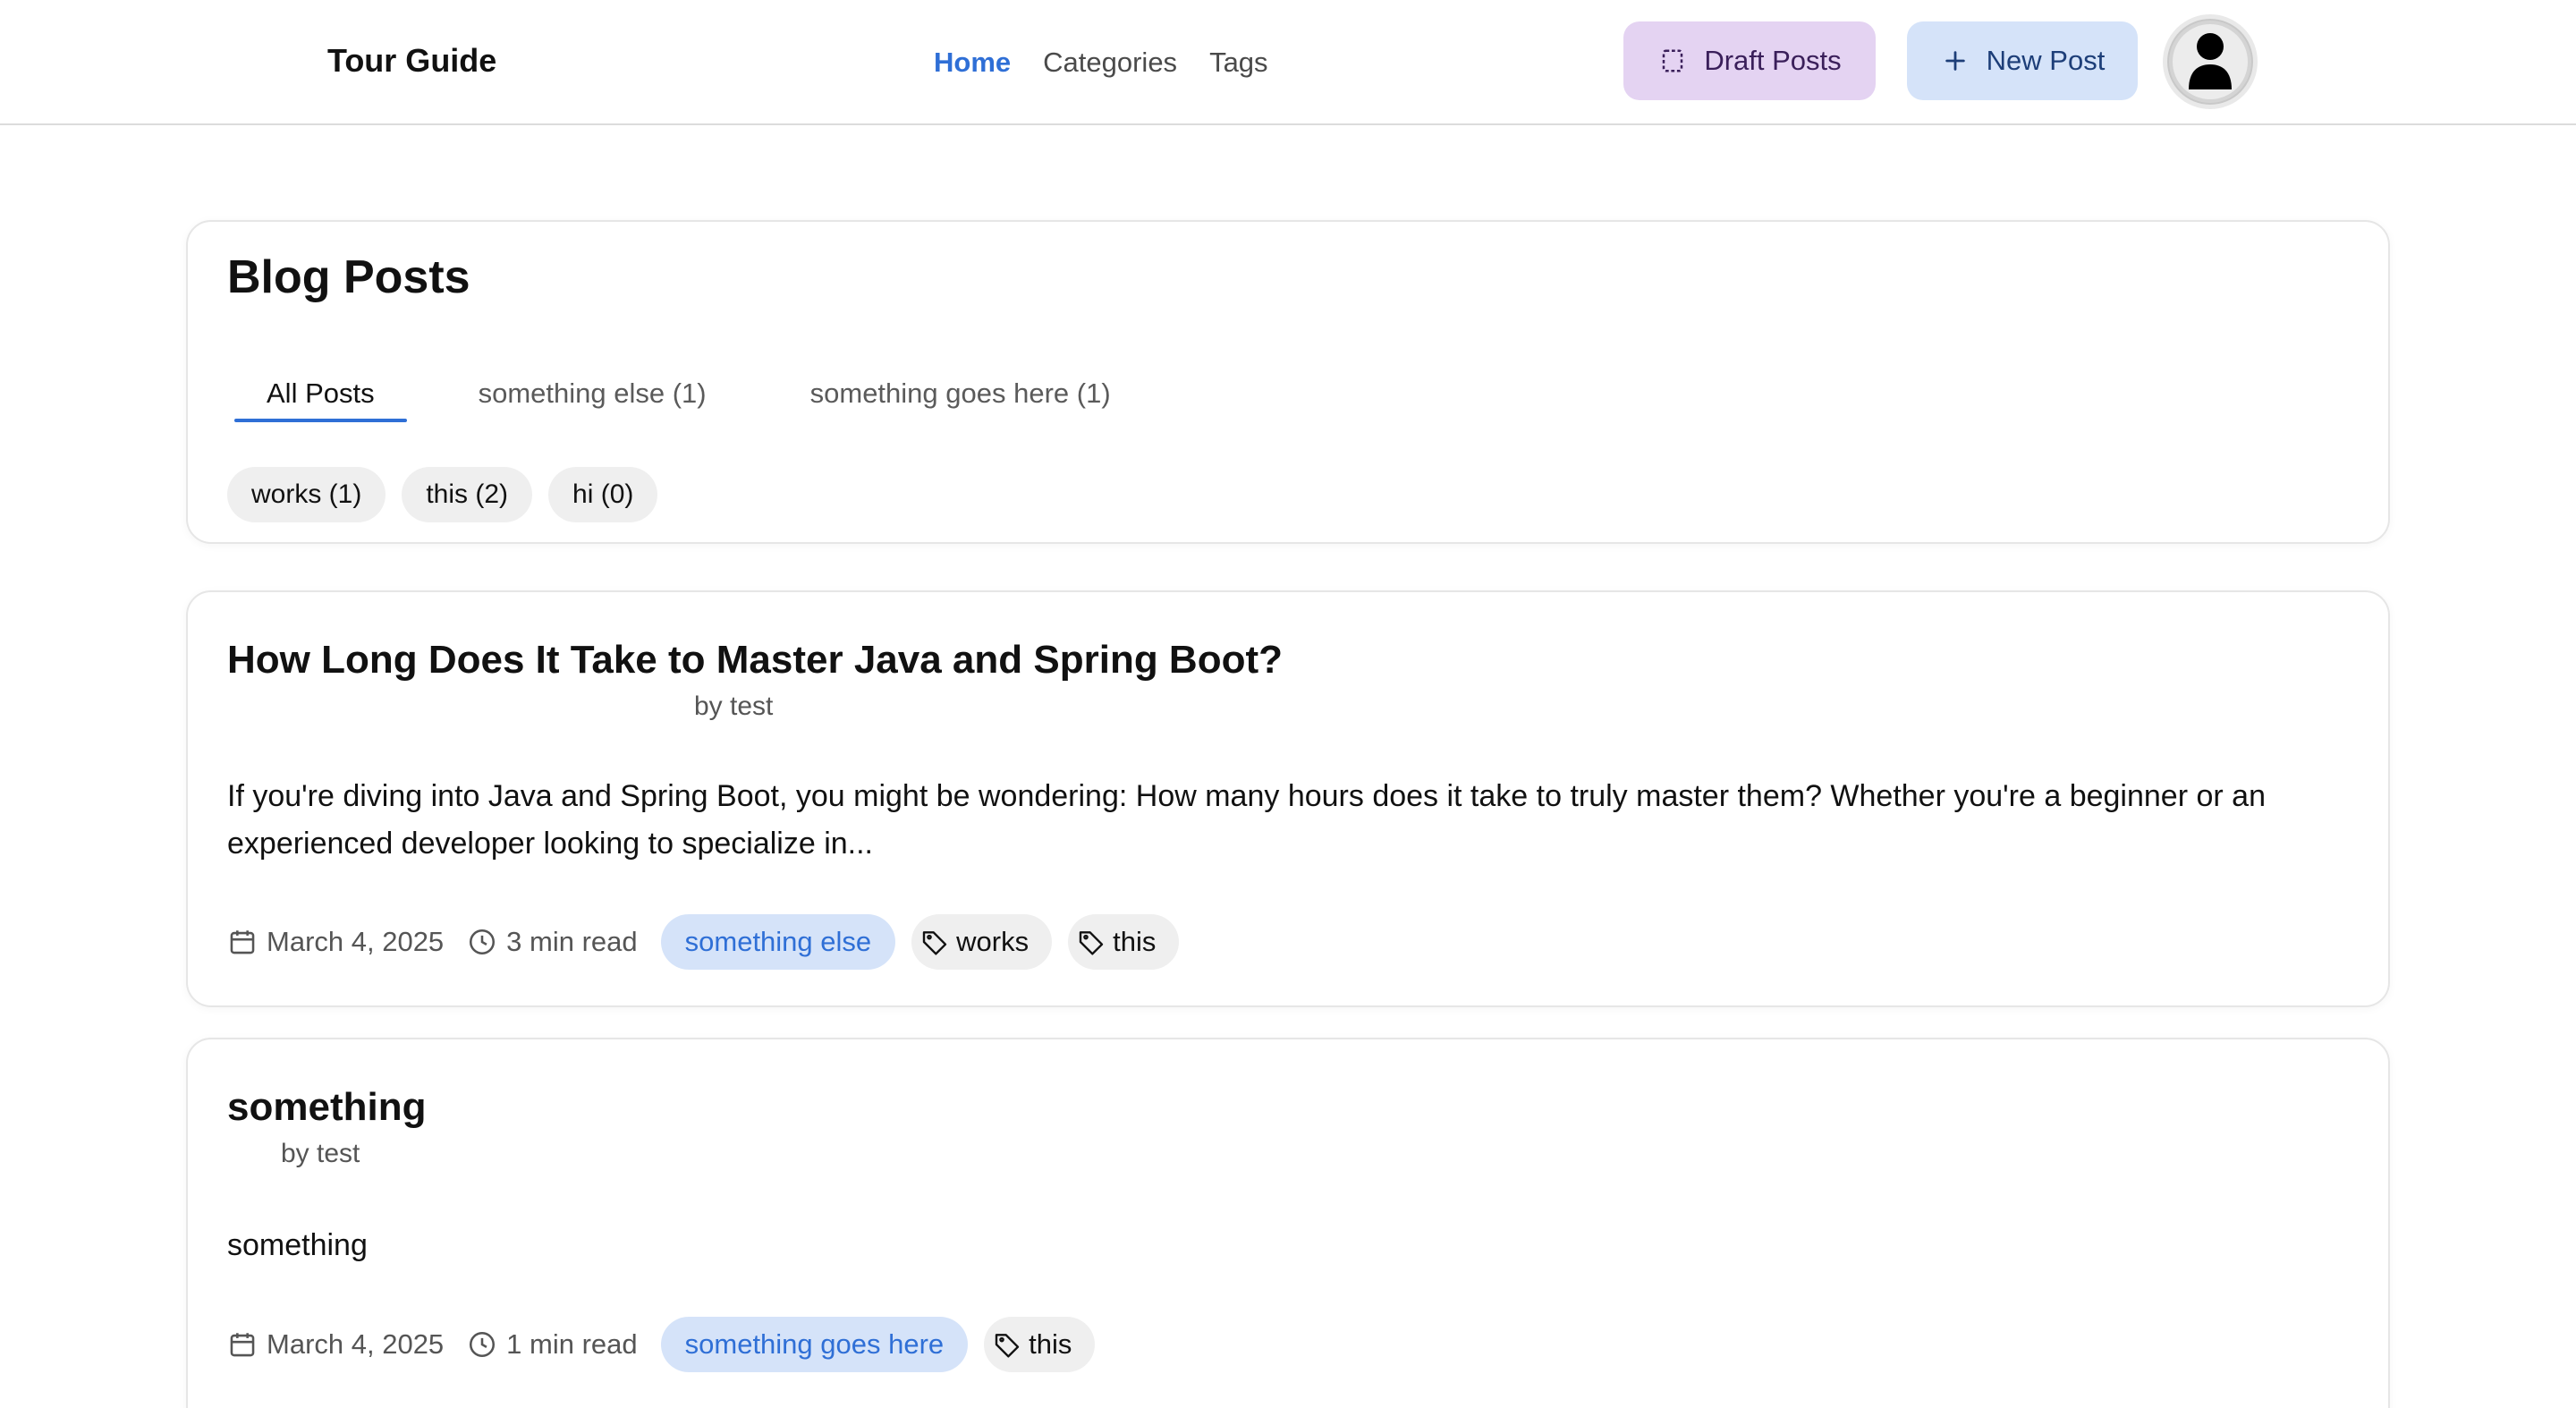 This screenshot has width=2576, height=1408. Describe the element at coordinates (572, 1344) in the screenshot. I see `post-read-time-text: 1 min read` at that location.